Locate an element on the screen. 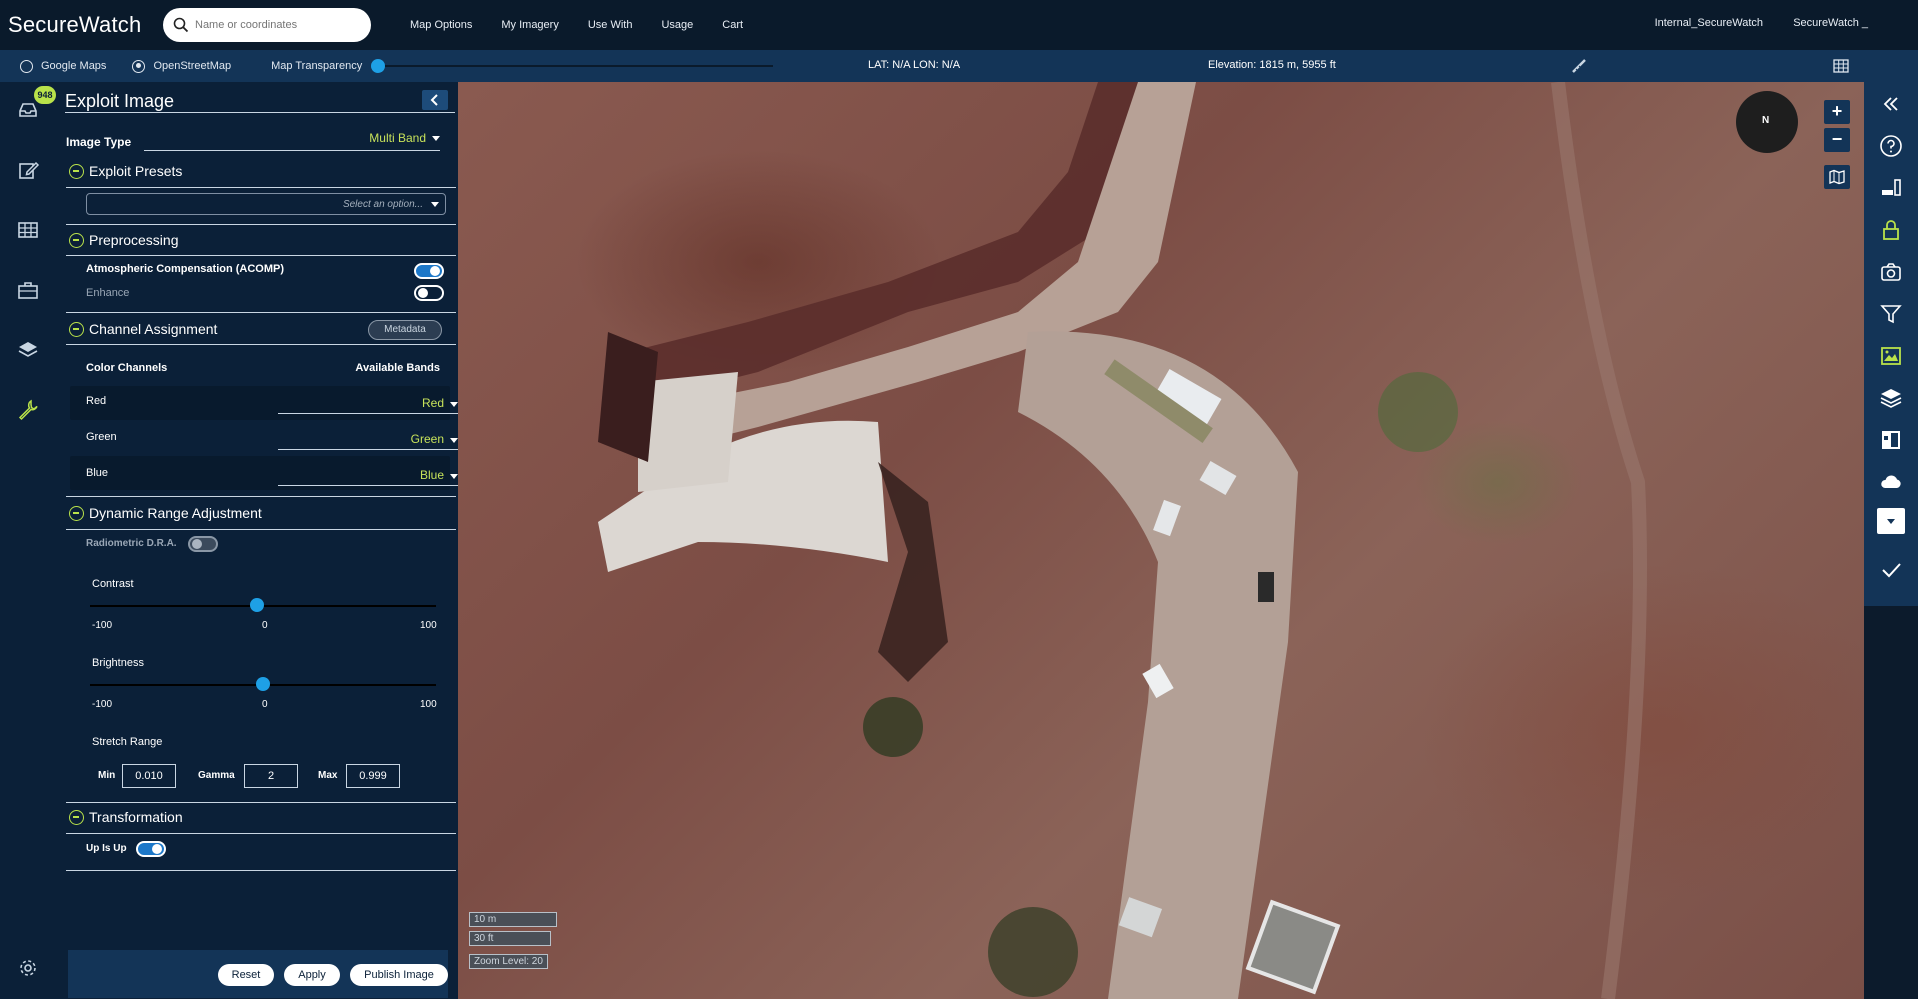 The image size is (1918, 999). zoom-in-button: + is located at coordinates (1837, 112).